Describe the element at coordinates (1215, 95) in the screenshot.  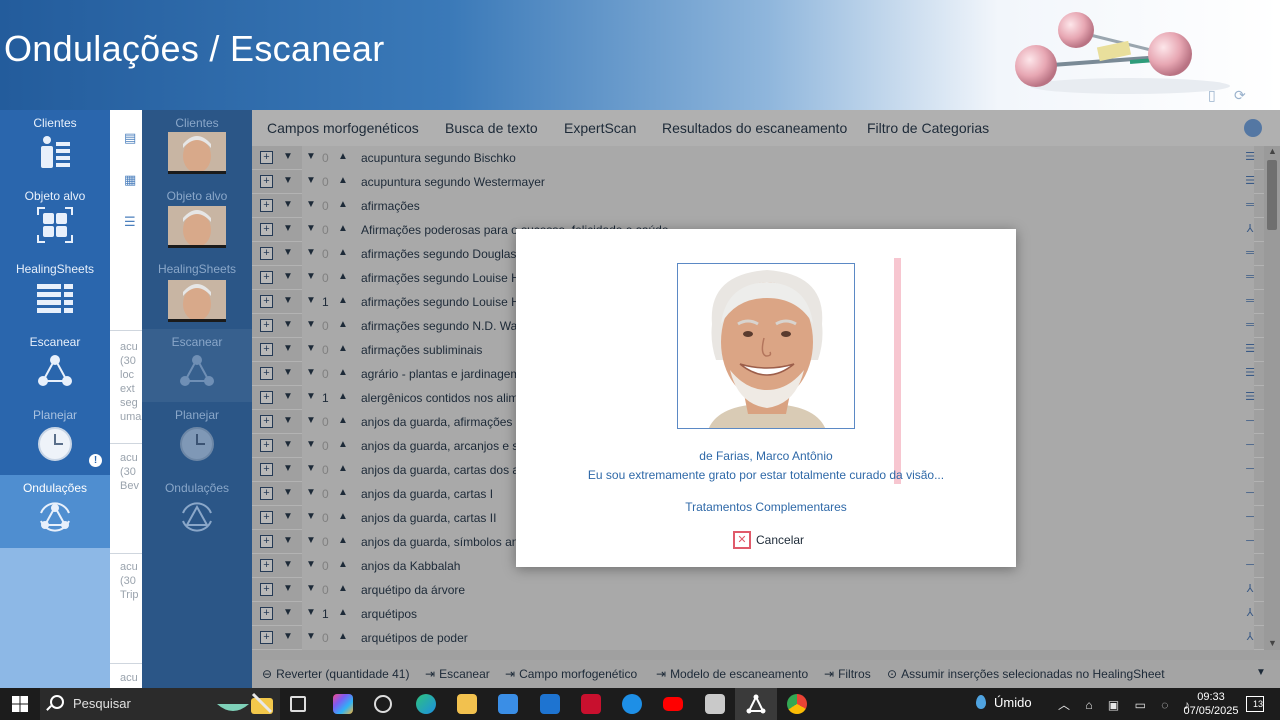
I see `layout-toggle-icon: ▯` at that location.